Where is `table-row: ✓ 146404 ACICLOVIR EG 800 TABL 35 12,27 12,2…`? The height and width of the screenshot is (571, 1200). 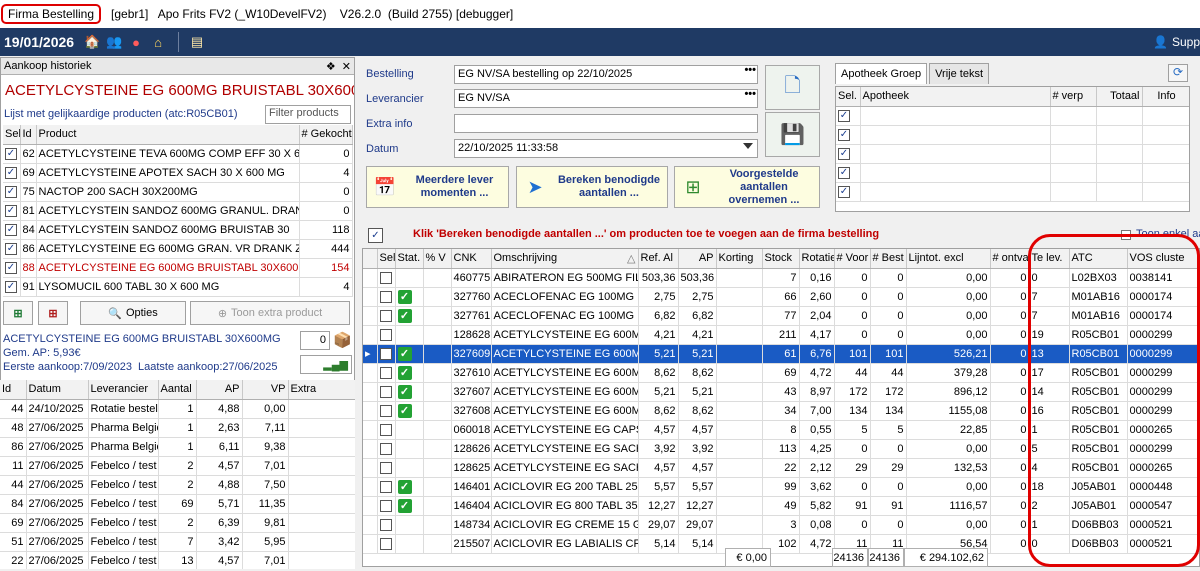 table-row: ✓ 146404 ACICLOVIR EG 800 TABL 35 12,27 12,2… is located at coordinates (781, 506).